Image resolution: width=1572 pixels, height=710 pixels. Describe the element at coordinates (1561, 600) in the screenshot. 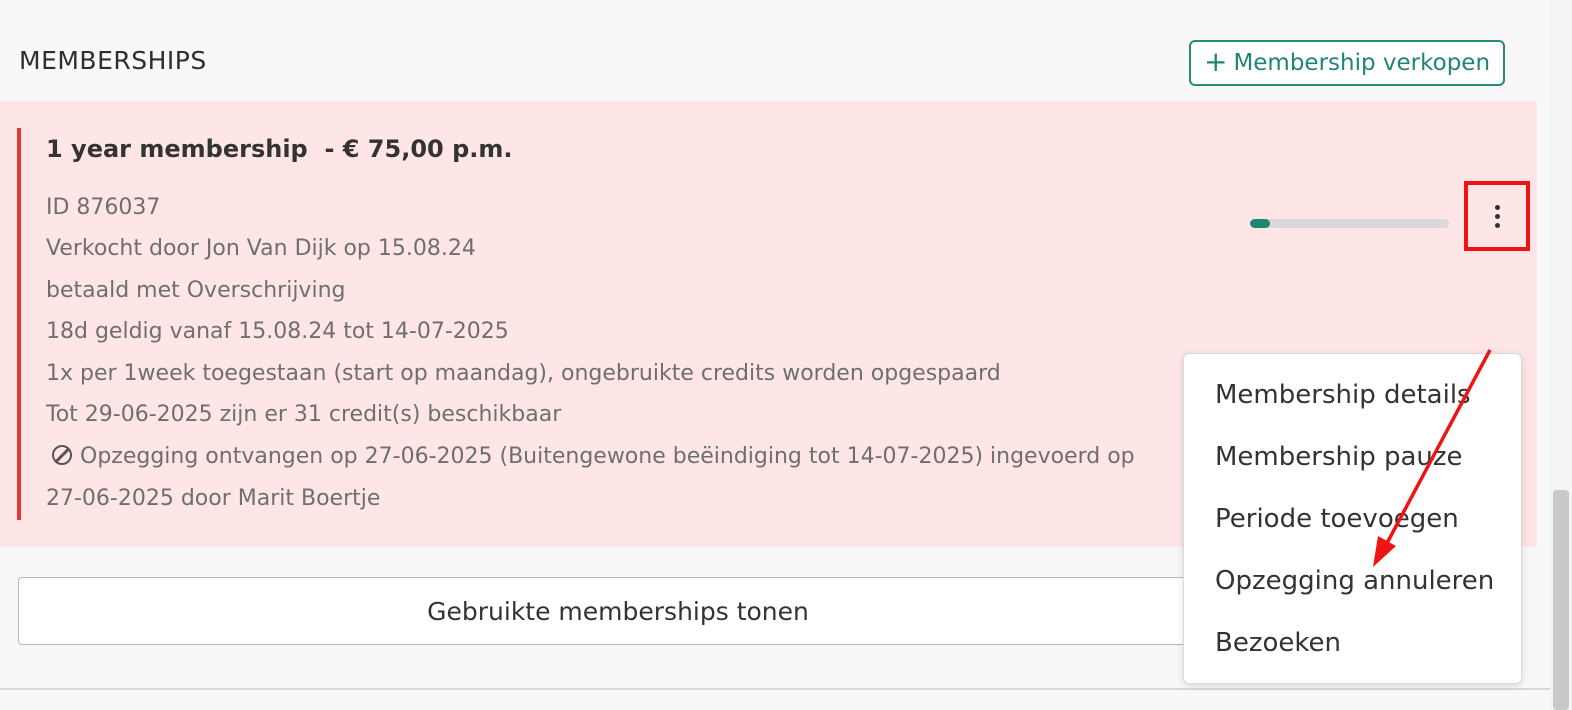

I see `scrollbar-thumb` at that location.